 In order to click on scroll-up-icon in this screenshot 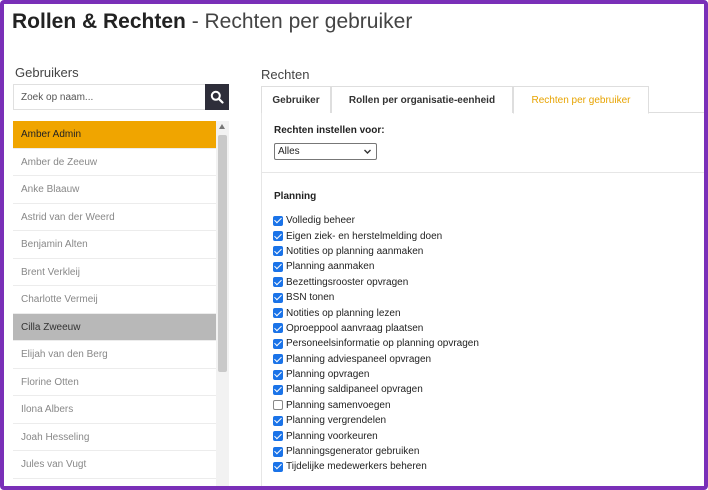, I will do `click(222, 126)`.